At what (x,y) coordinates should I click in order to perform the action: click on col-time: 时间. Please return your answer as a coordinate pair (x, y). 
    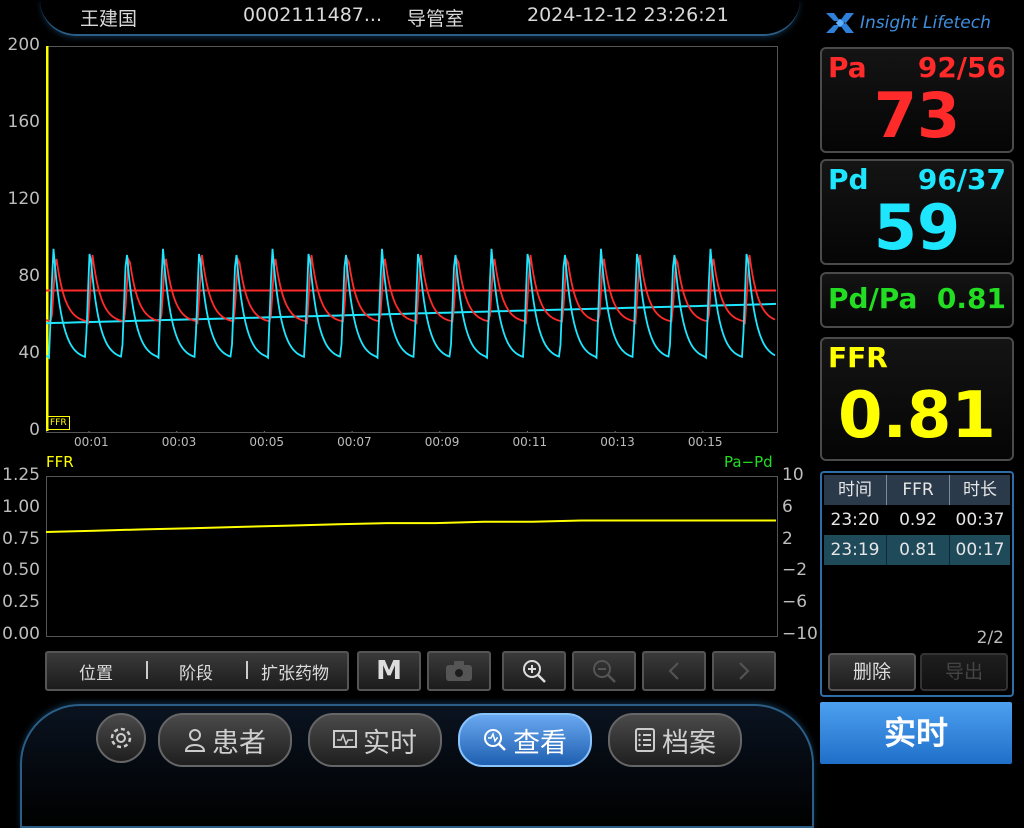
    Looking at the image, I should click on (855, 490).